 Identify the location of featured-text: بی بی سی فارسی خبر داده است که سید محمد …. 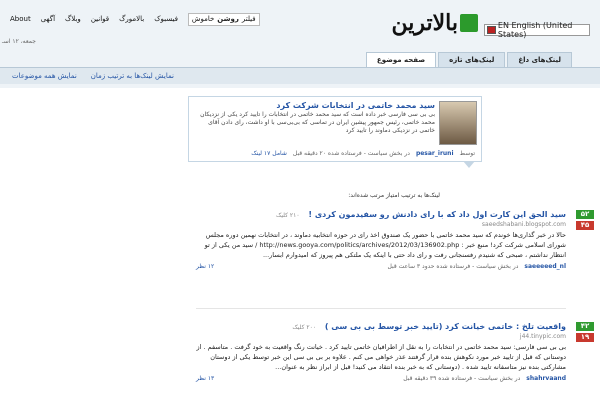
(317, 122).